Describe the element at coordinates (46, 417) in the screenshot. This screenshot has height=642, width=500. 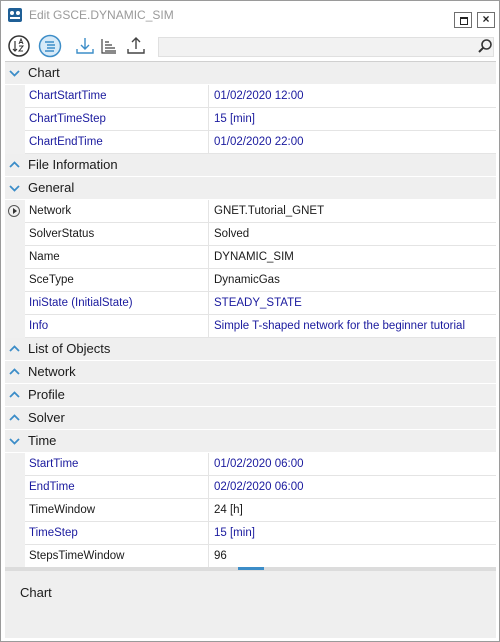
I see `category-label: Solver` at that location.